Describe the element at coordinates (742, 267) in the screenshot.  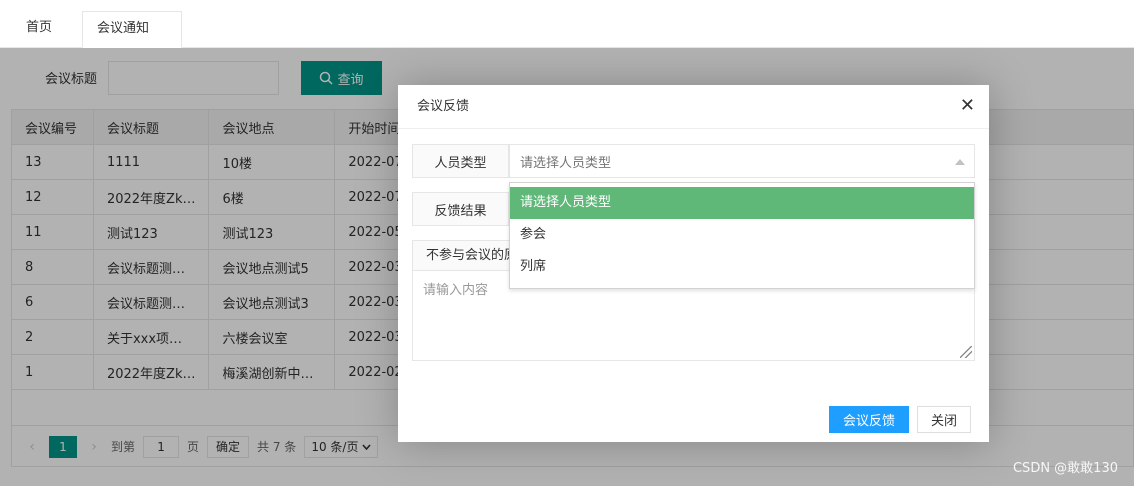
I see `dropdown-option: 列席` at that location.